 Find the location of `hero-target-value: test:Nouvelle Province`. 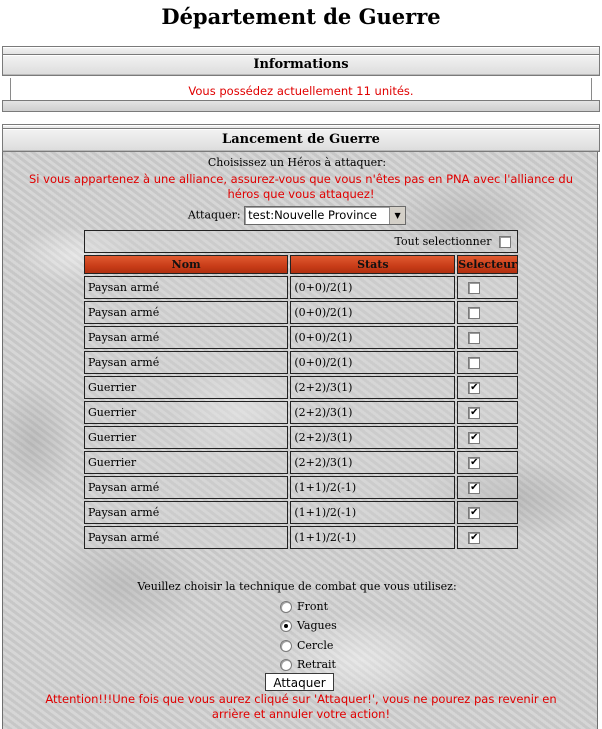

hero-target-value: test:Nouvelle Province is located at coordinates (312, 215).